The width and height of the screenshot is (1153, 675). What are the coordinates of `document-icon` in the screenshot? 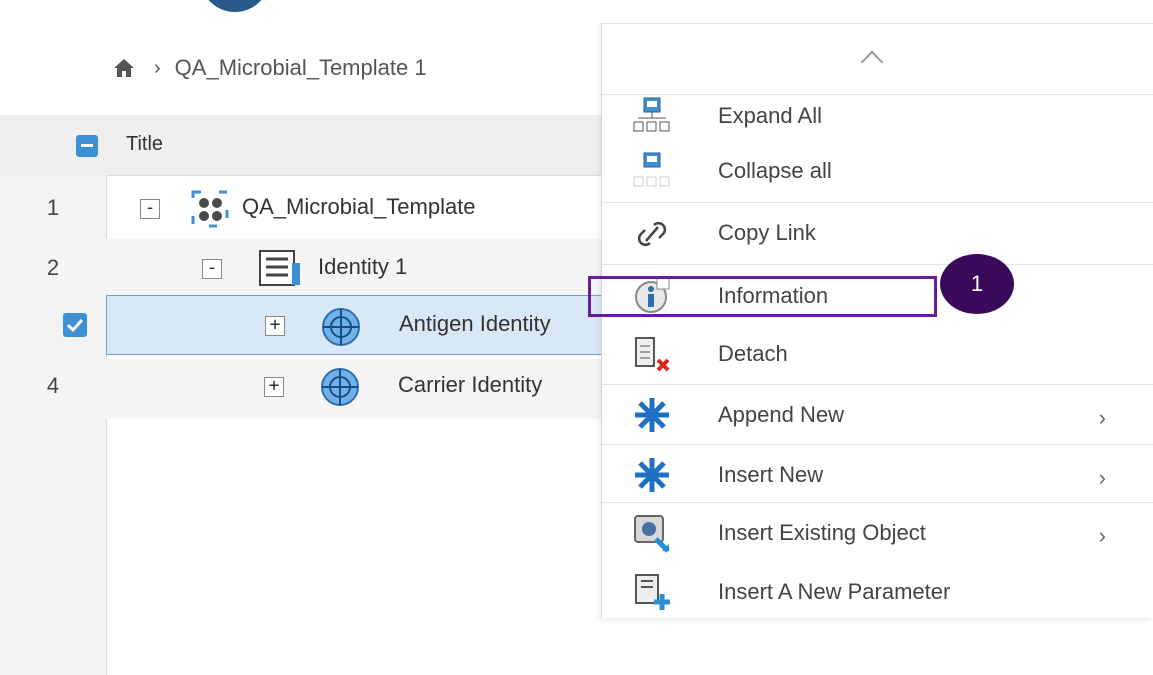 It's located at (279, 268).